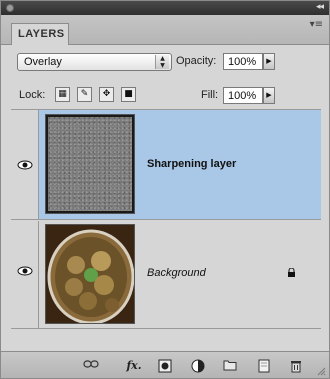  What do you see at coordinates (32, 95) in the screenshot?
I see `lock-label: Lock:` at bounding box center [32, 95].